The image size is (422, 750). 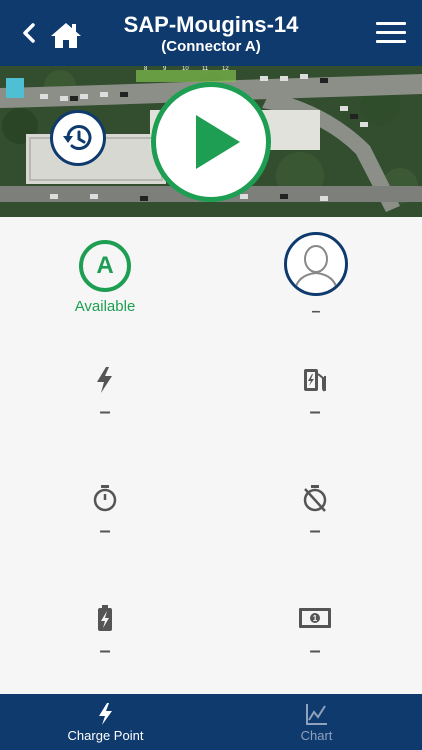 I want to click on banknote-icon: 1, so click(x=315, y=618).